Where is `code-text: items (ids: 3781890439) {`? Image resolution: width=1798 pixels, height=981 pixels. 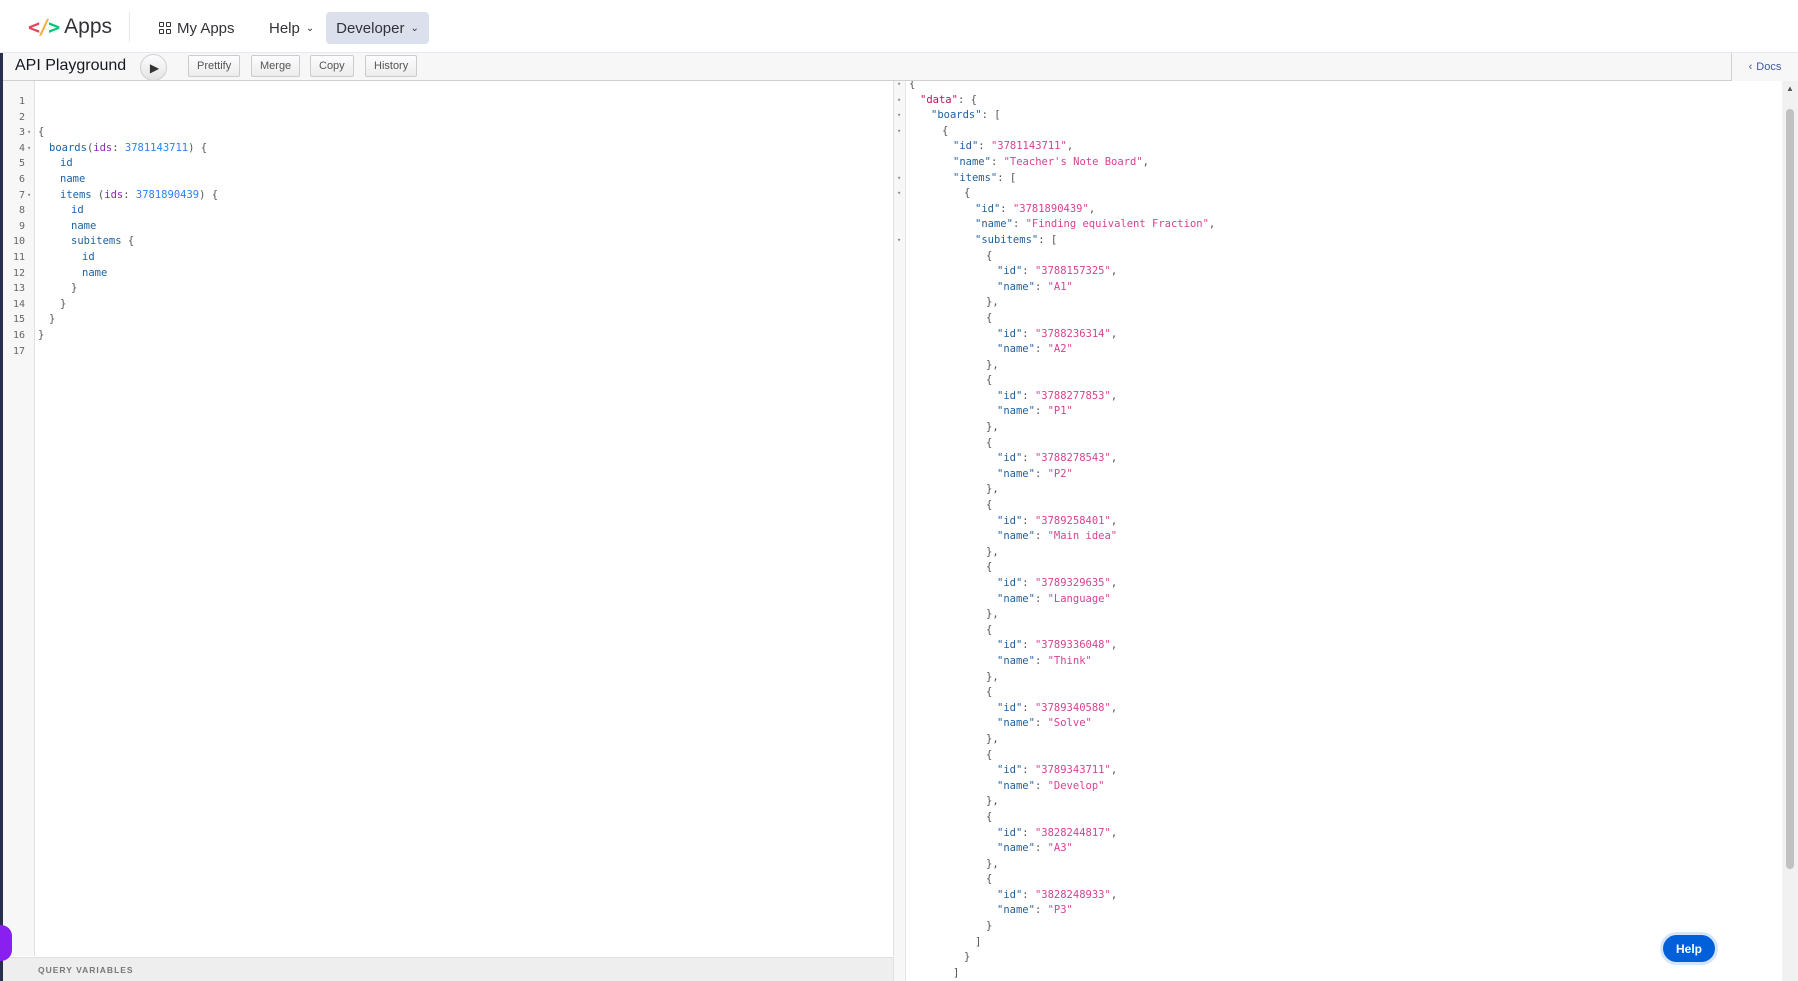 code-text: items (ids: 3781890439) { is located at coordinates (139, 196).